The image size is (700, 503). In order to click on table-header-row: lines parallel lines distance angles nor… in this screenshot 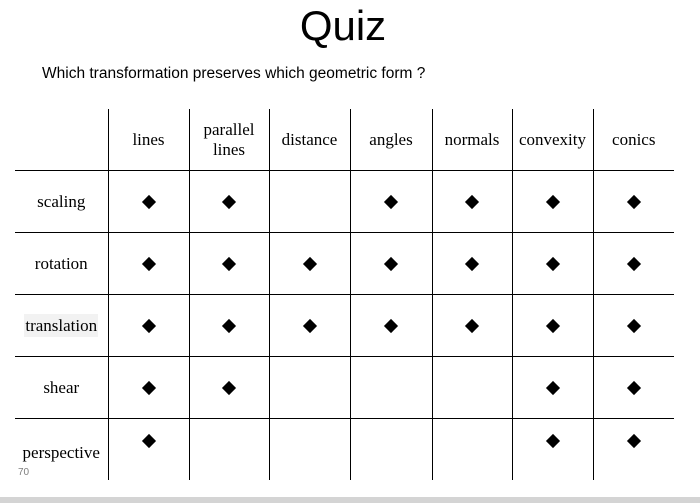, I will do `click(344, 140)`.